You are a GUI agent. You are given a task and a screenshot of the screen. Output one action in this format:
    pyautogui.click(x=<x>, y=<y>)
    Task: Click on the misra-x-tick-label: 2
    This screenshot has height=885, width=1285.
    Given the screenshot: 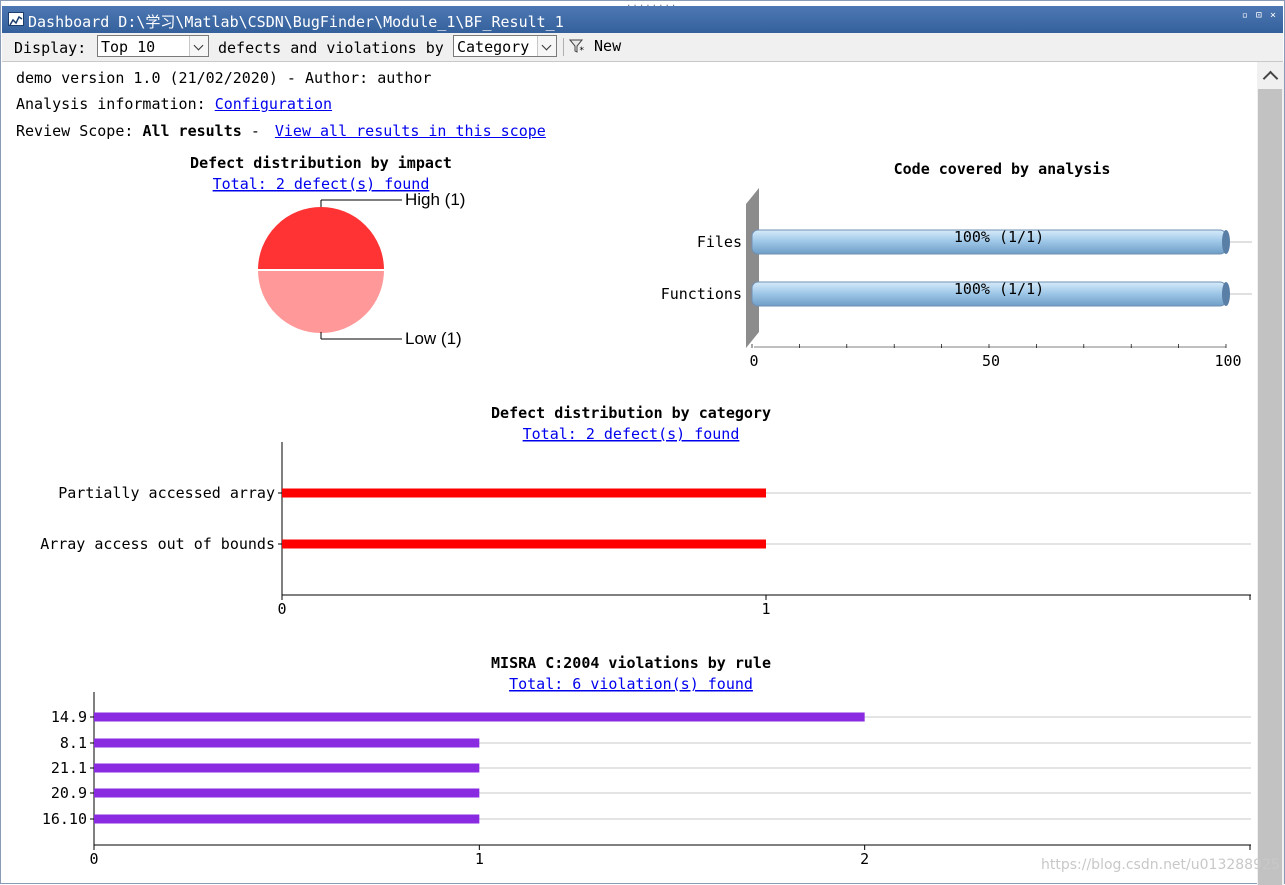 What is the action you would take?
    pyautogui.click(x=864, y=859)
    